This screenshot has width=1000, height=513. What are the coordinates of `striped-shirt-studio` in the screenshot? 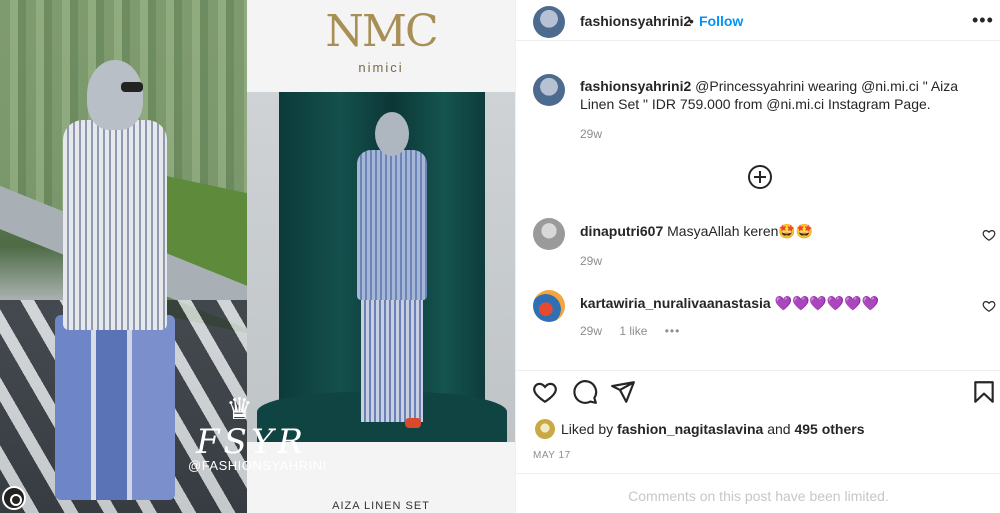 It's located at (392, 225).